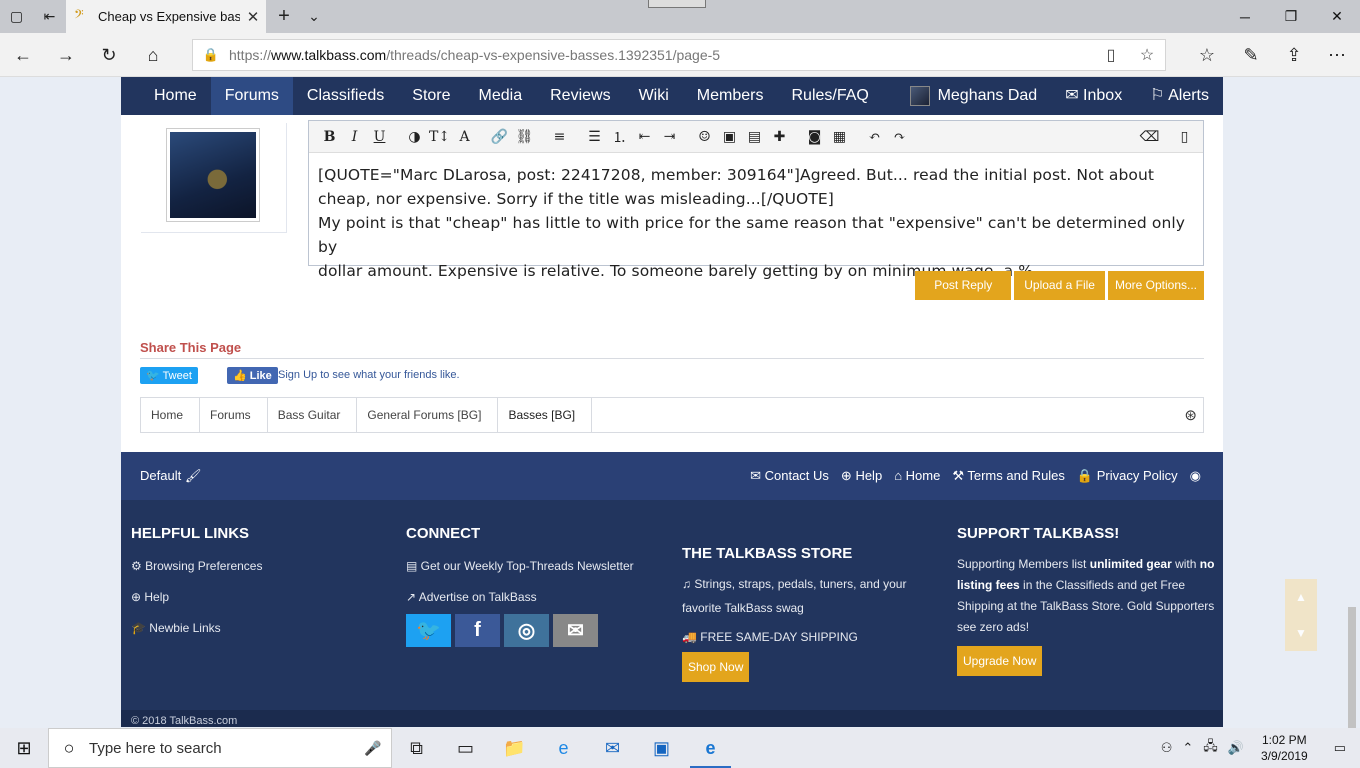 This screenshot has height=768, width=1360. What do you see at coordinates (1111, 55) in the screenshot?
I see `reading-view-icon: ▯` at bounding box center [1111, 55].